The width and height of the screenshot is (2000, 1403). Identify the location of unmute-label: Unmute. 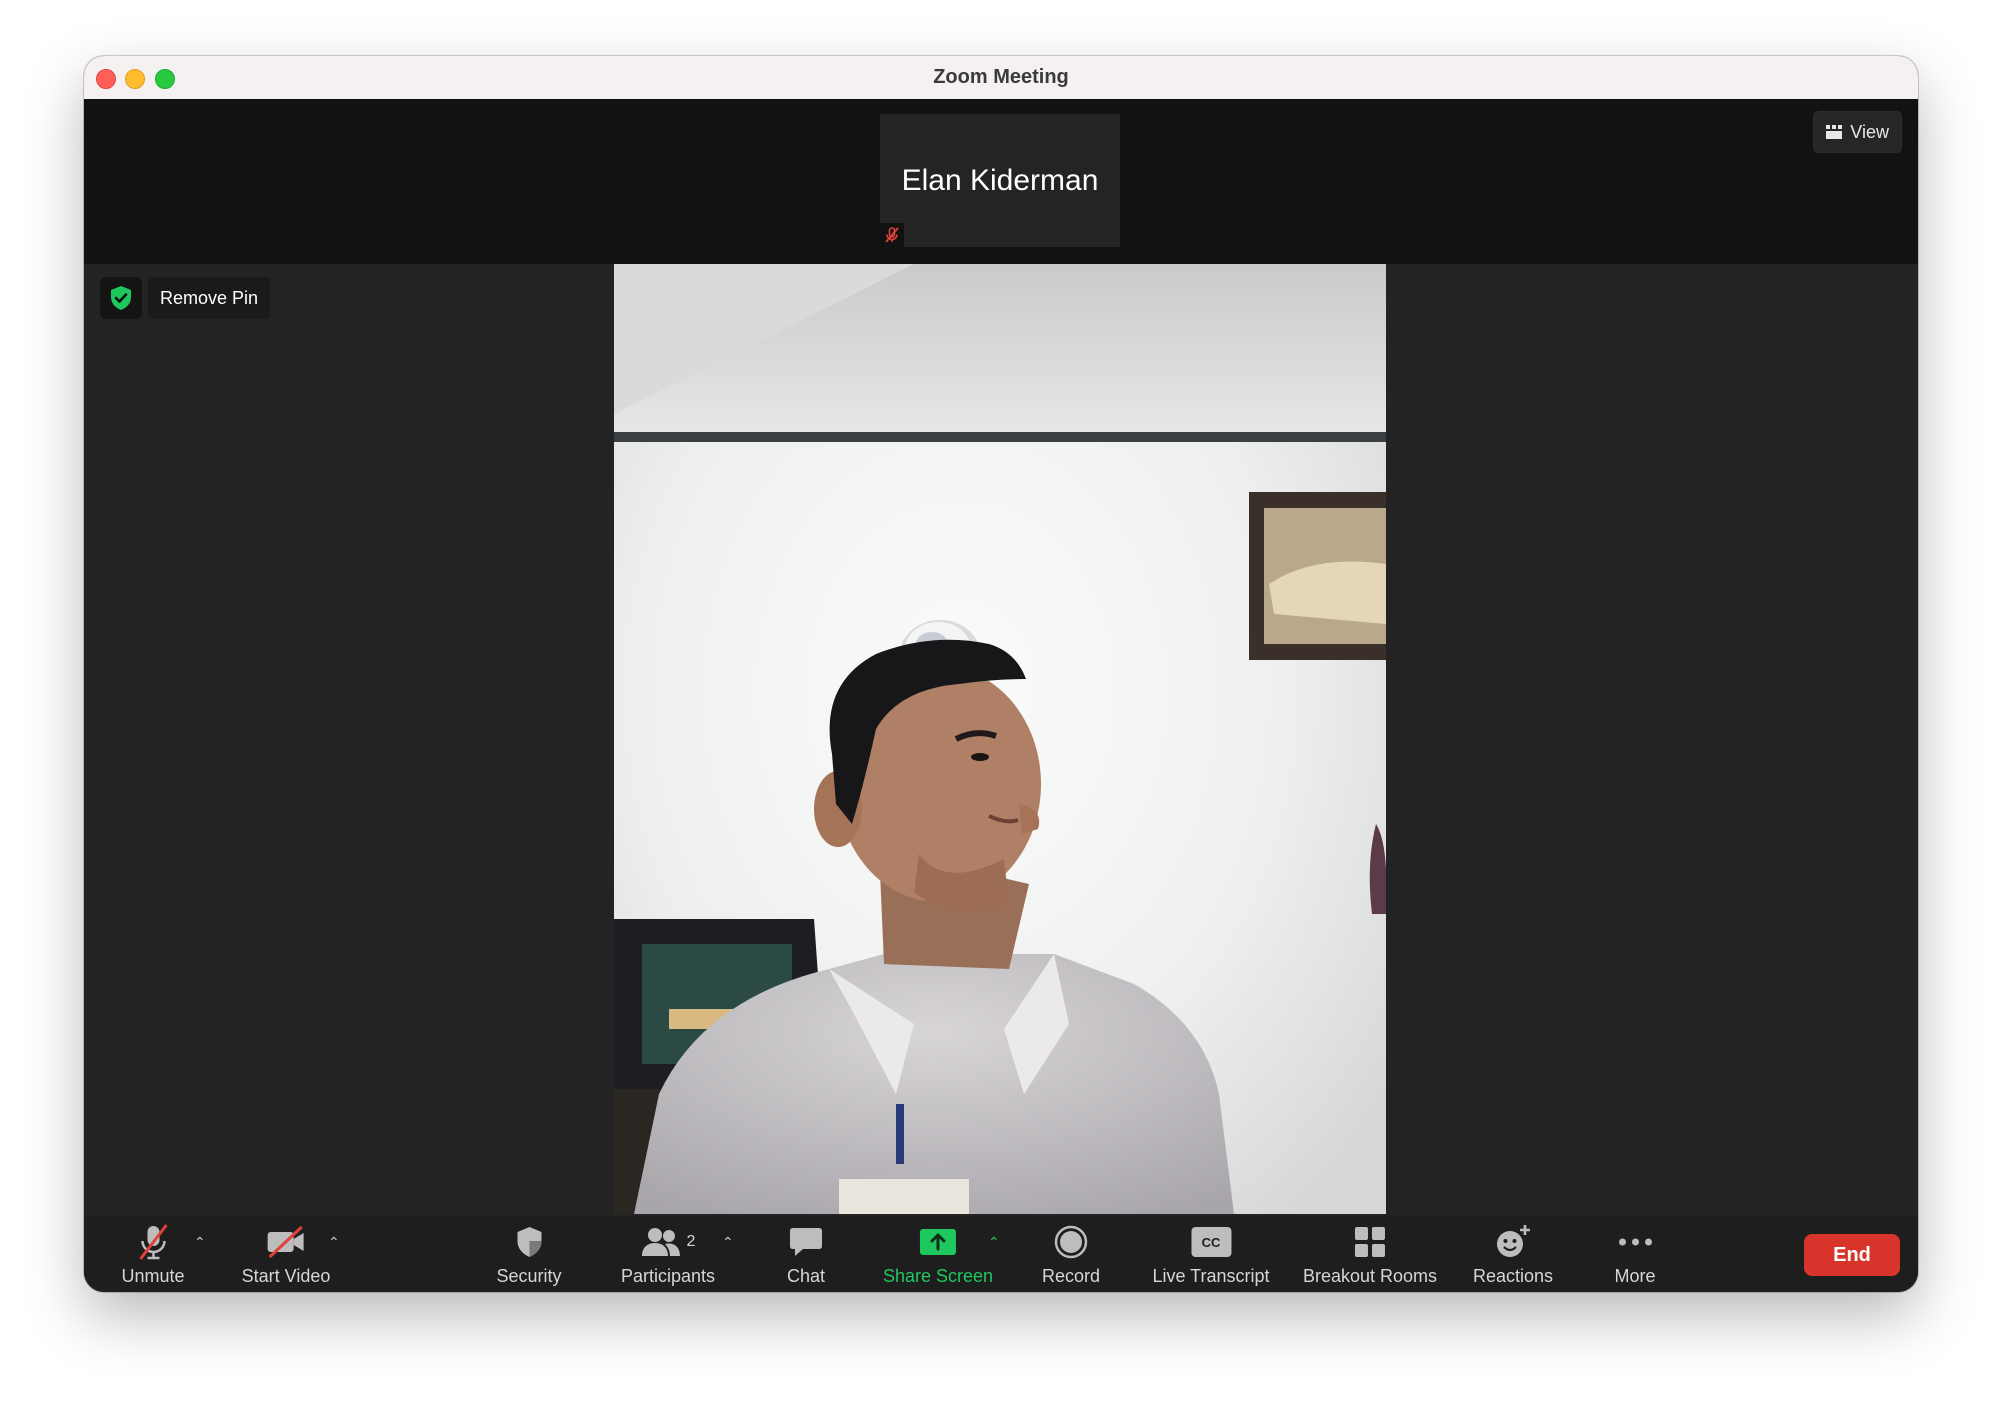
(153, 1276).